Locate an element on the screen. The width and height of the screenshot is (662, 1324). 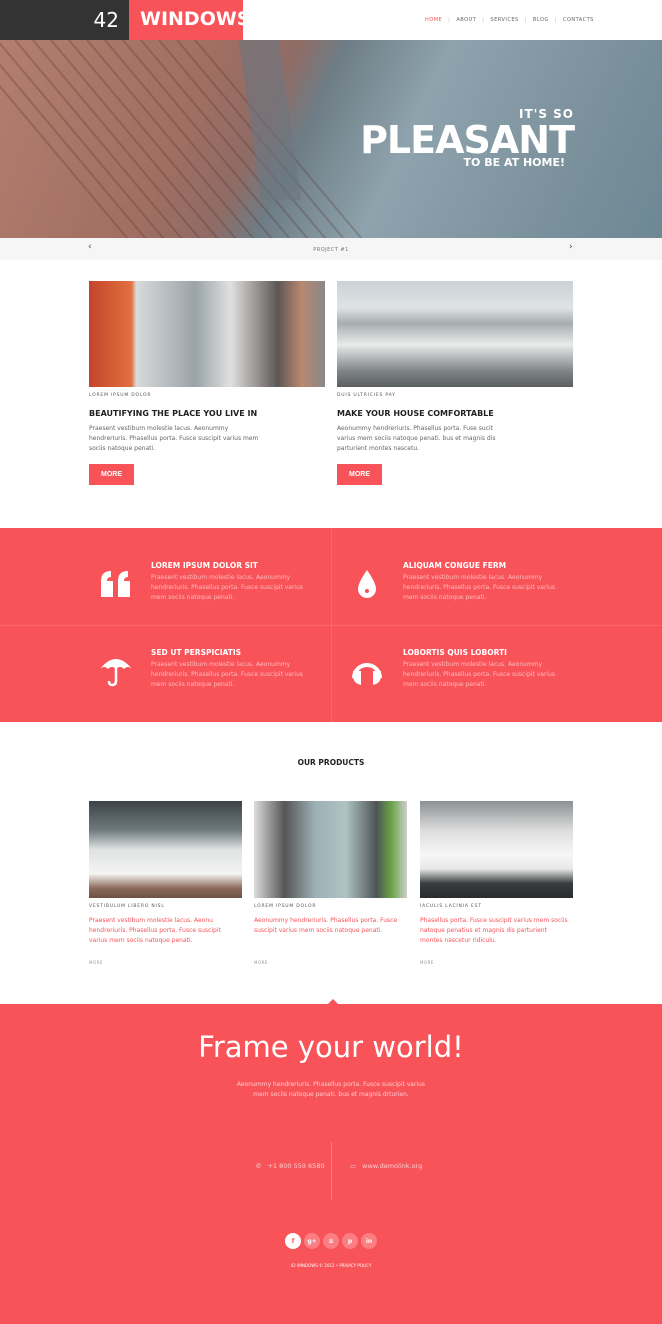
nav-blog: BLOG is located at coordinates (541, 20).